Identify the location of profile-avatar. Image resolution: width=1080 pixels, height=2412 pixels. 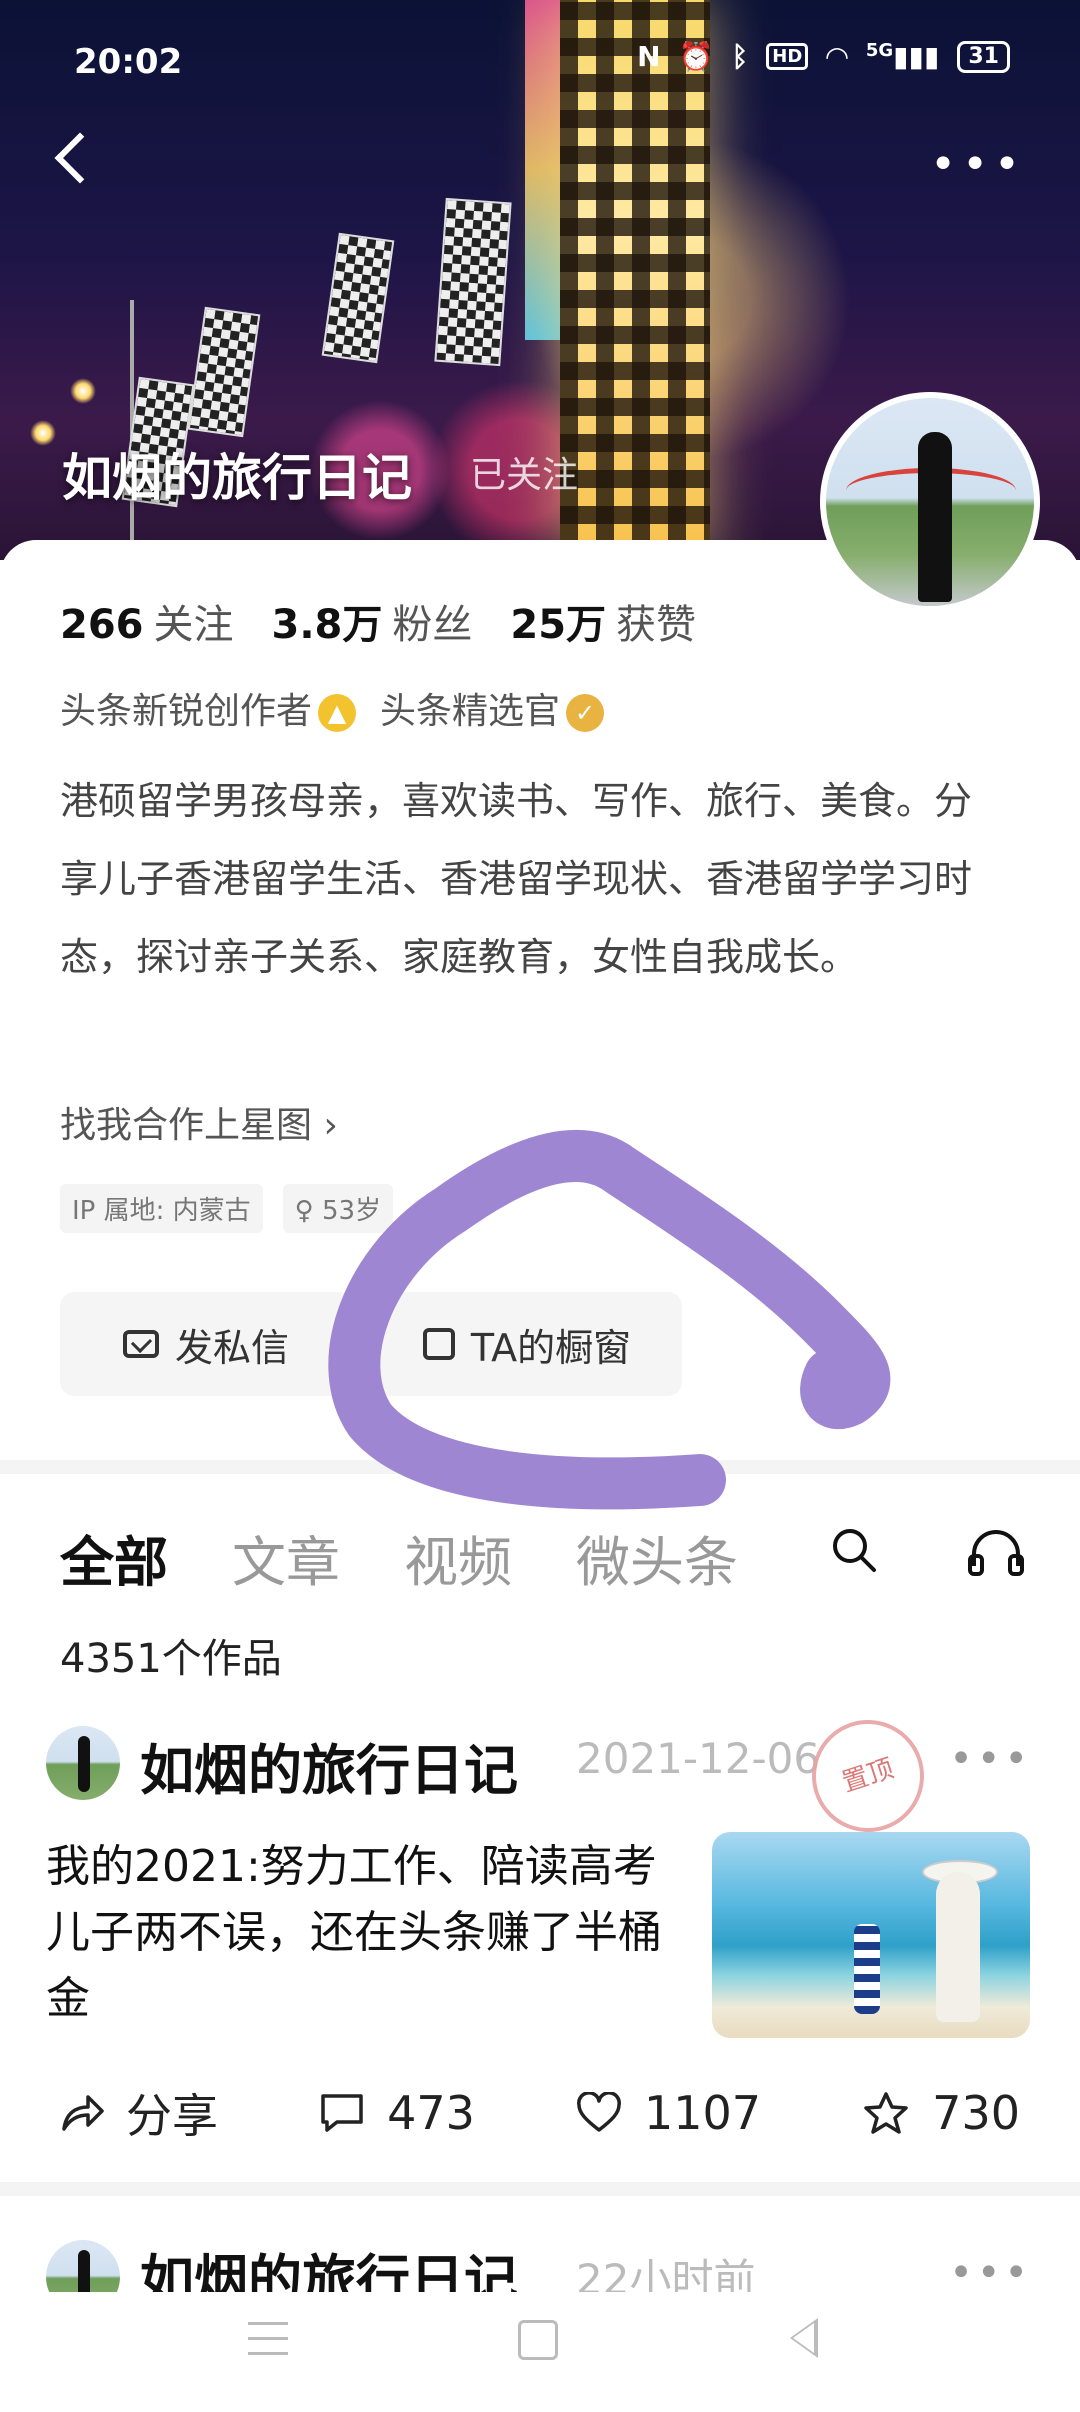
(930, 502).